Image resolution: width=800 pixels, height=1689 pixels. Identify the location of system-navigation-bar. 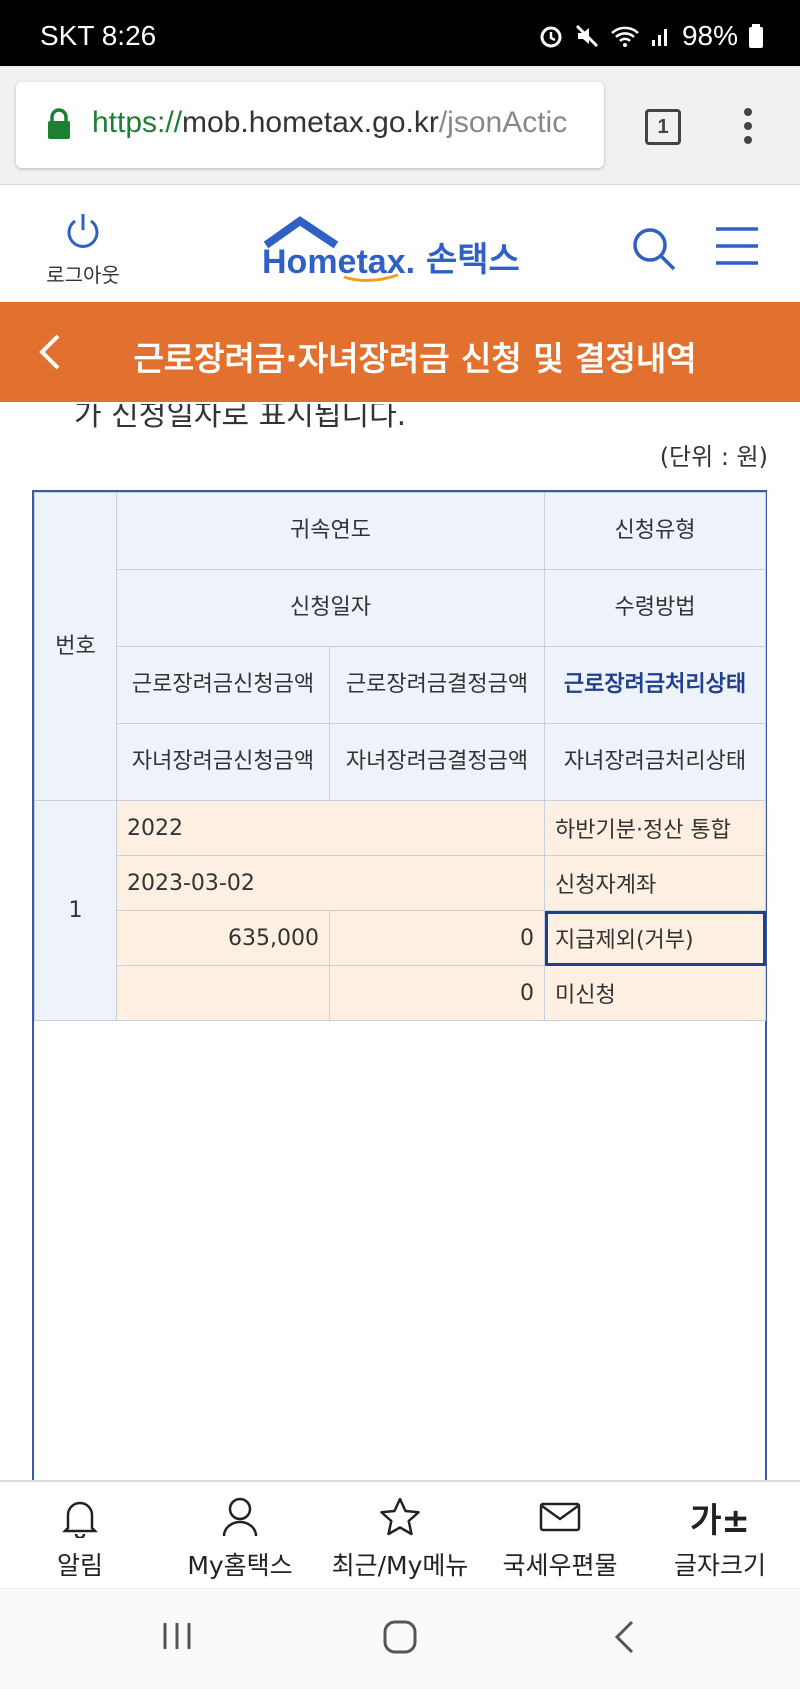
(400, 1638).